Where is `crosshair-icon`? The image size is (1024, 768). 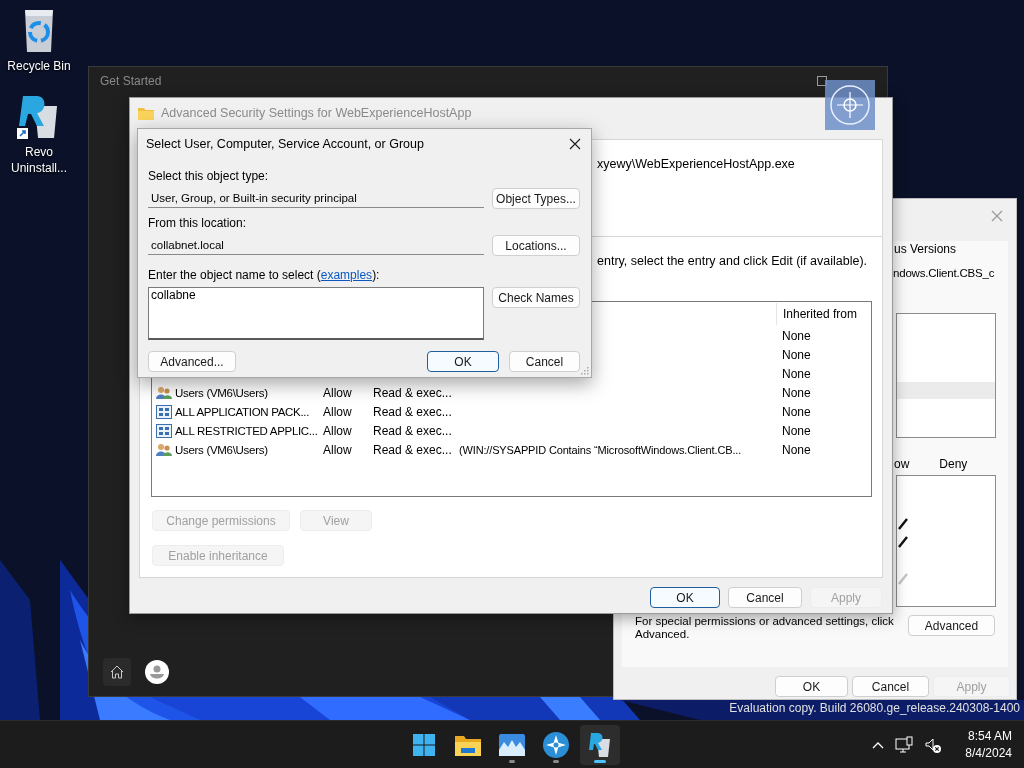 crosshair-icon is located at coordinates (850, 105).